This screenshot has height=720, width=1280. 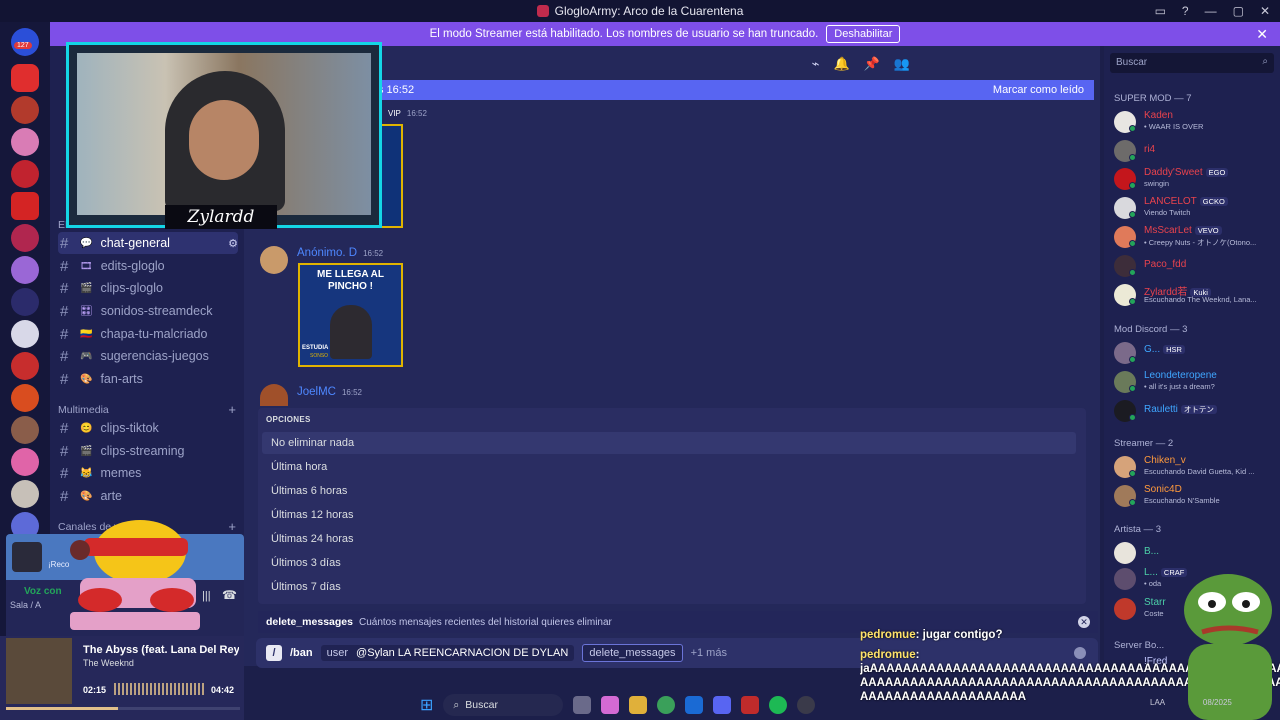 I want to click on inbox-icon: ▭, so click(x=1160, y=11).